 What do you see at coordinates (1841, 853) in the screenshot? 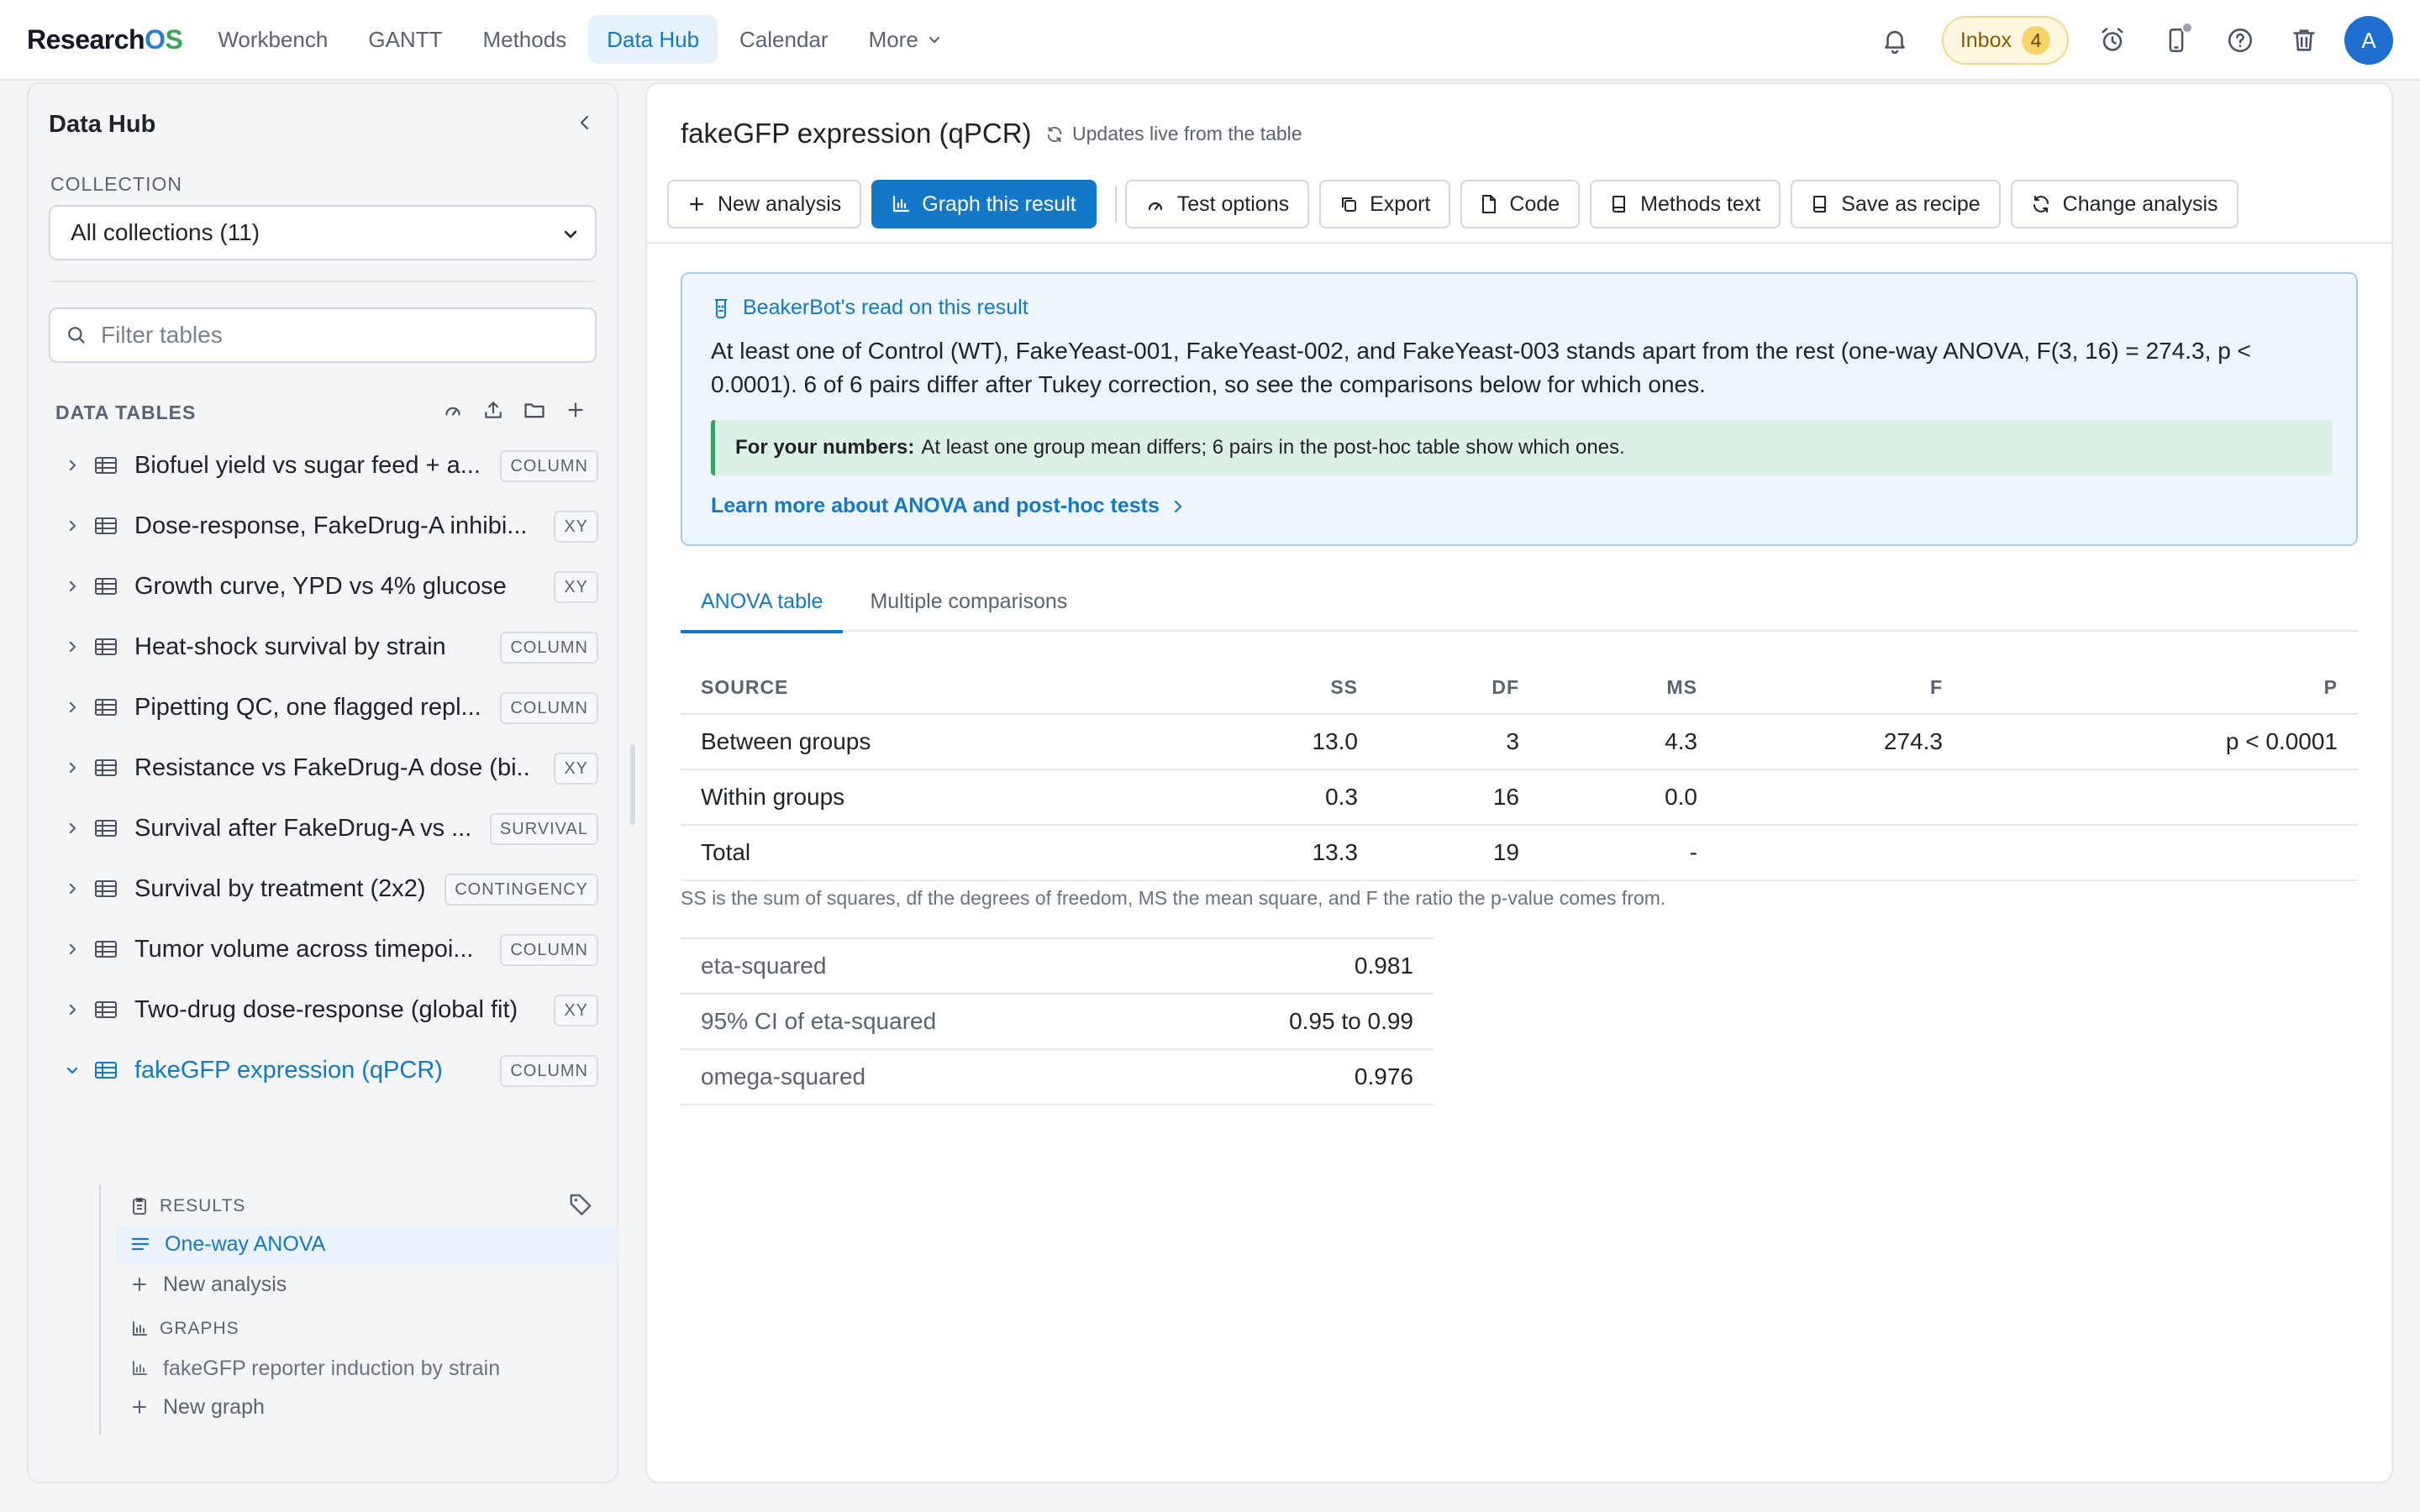
I see `table-cell` at bounding box center [1841, 853].